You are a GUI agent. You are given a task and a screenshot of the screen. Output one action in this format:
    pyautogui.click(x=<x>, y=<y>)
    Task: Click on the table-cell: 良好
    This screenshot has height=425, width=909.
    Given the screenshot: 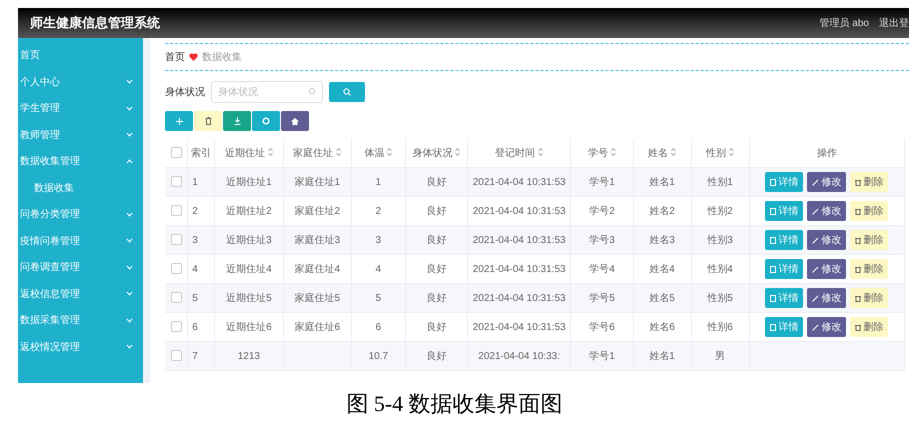 What is the action you would take?
    pyautogui.click(x=436, y=356)
    